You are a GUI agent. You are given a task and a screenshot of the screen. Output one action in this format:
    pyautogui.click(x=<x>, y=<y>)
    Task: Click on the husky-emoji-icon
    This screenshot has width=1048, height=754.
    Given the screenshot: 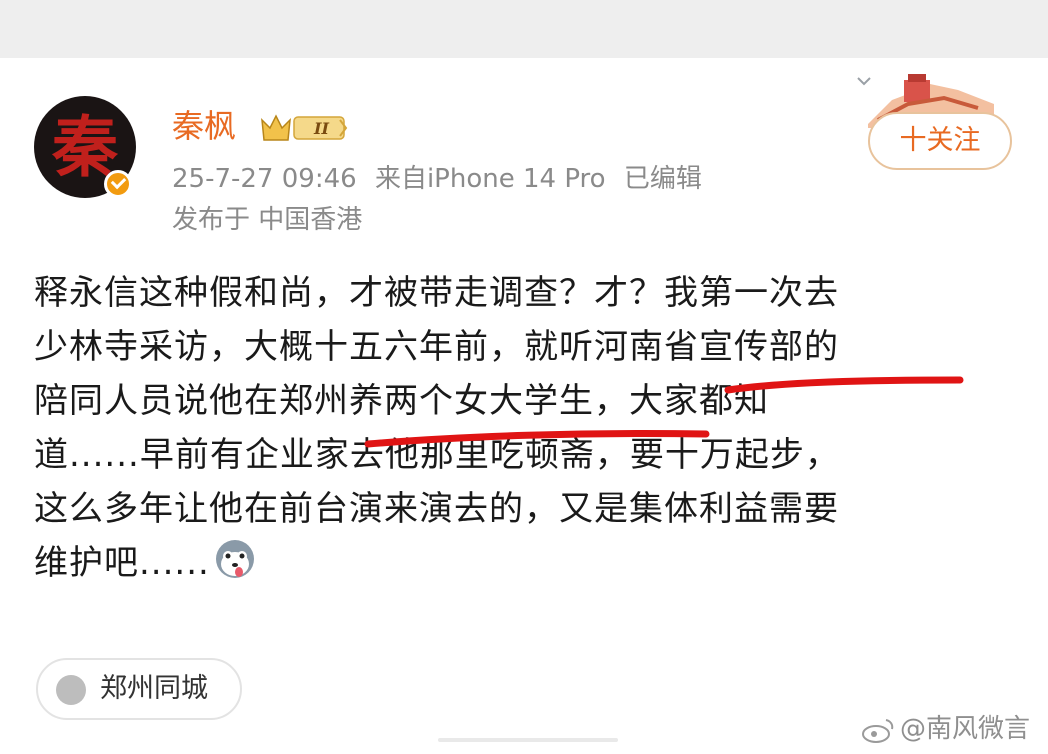 What is the action you would take?
    pyautogui.click(x=234, y=559)
    